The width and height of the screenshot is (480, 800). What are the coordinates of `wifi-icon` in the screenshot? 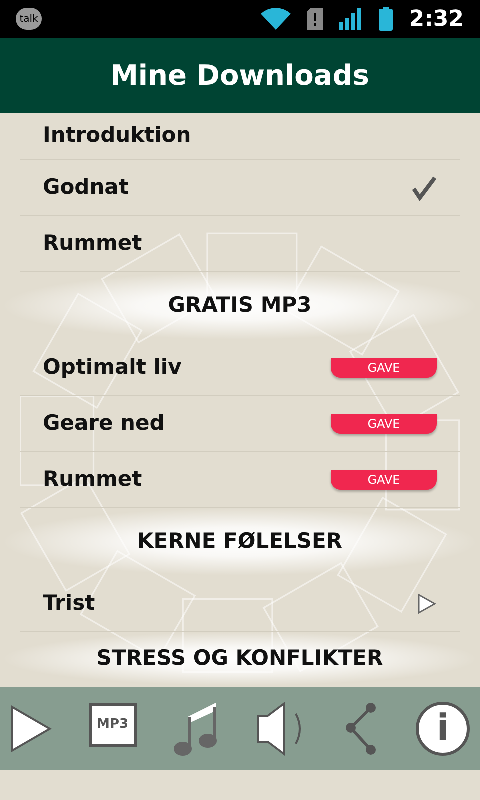 It's located at (276, 19).